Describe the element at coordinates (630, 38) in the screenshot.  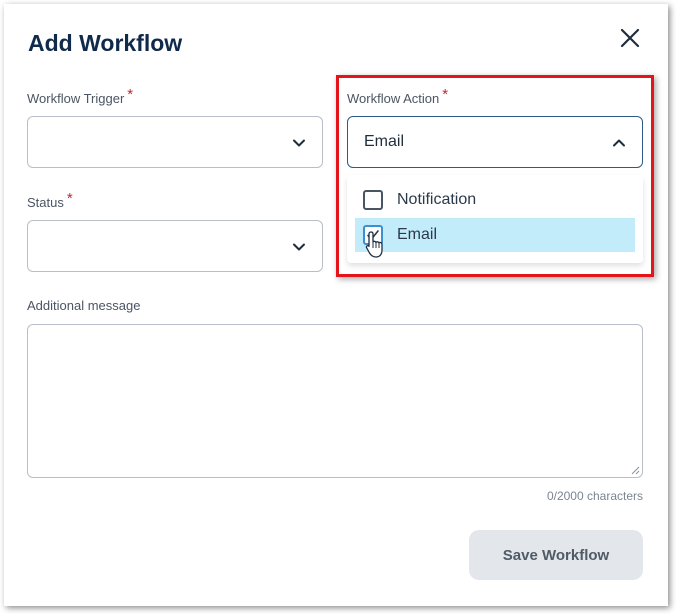
I see `close-icon` at that location.